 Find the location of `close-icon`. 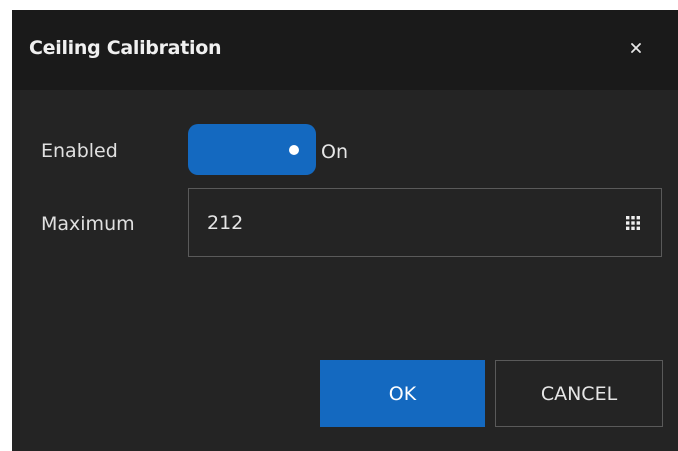

close-icon is located at coordinates (636, 48).